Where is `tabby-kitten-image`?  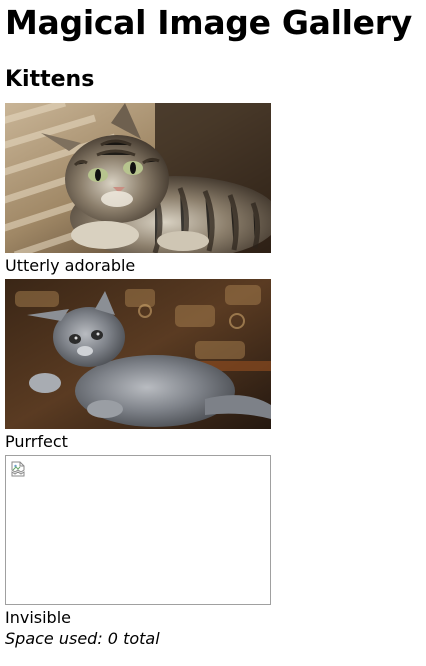 tabby-kitten-image is located at coordinates (138, 178).